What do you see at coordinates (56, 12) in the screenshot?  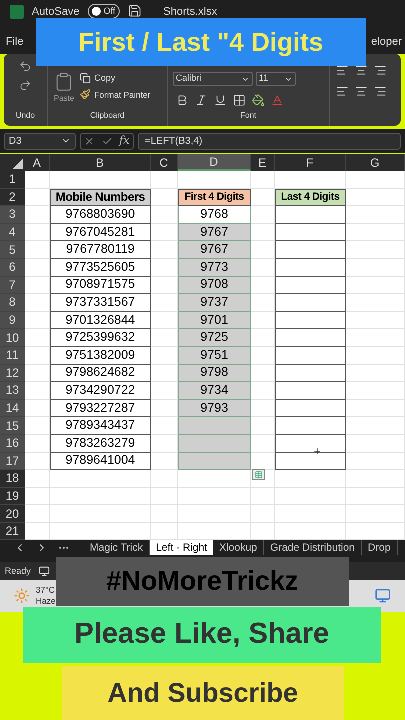 I see `autosave-label: AutoSave` at bounding box center [56, 12].